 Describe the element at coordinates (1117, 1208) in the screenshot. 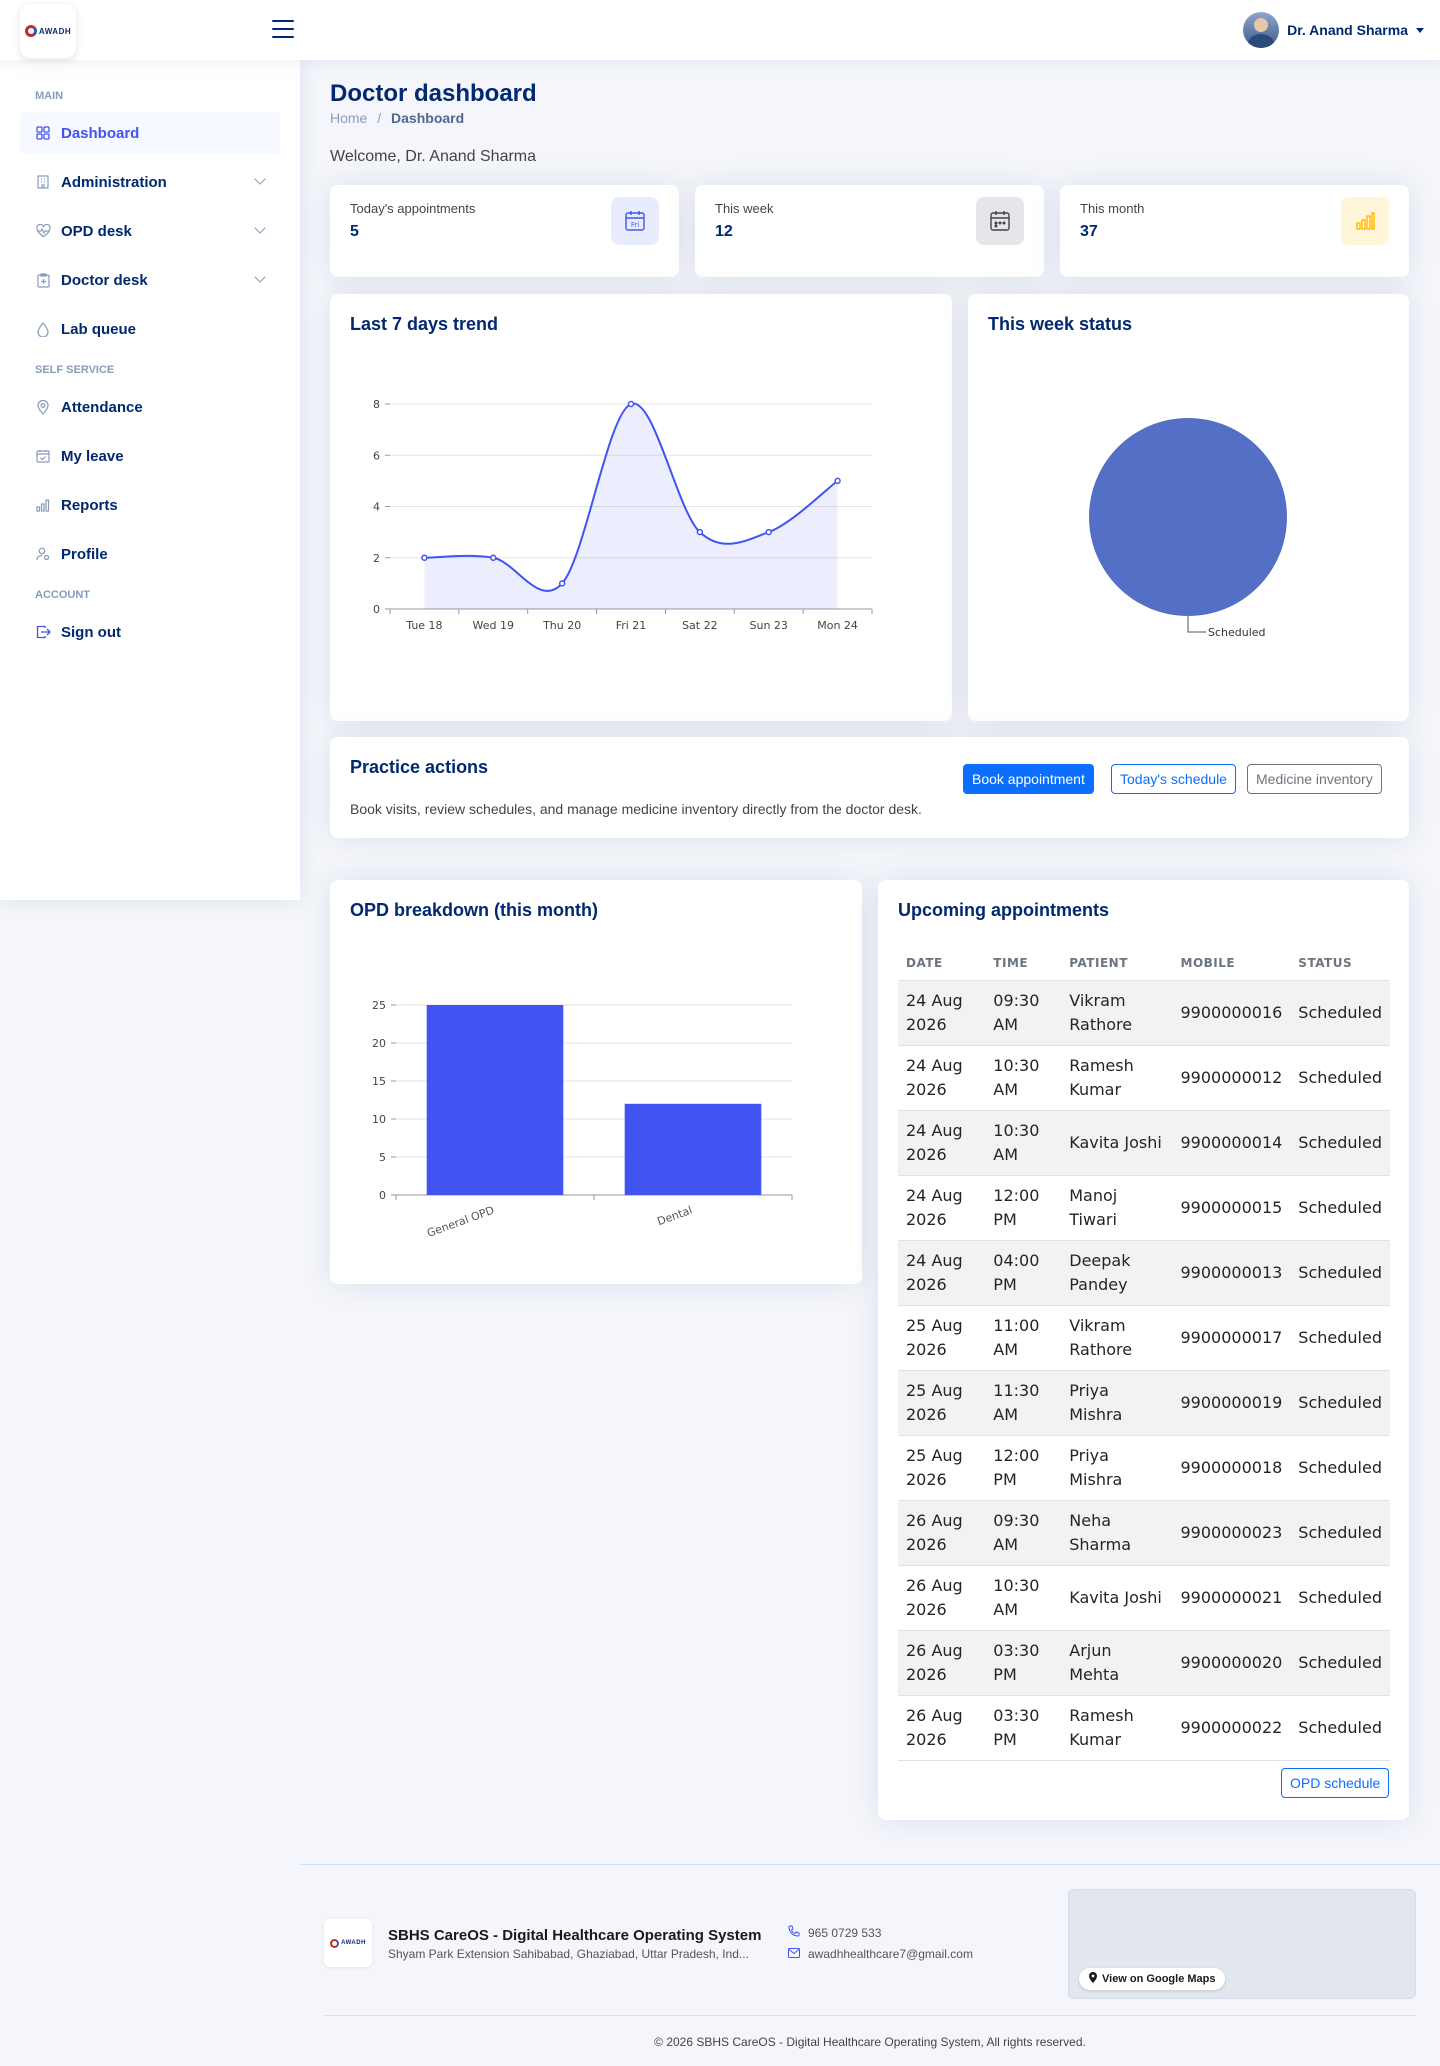

I see `table-cell: Manoj Tiwari` at that location.